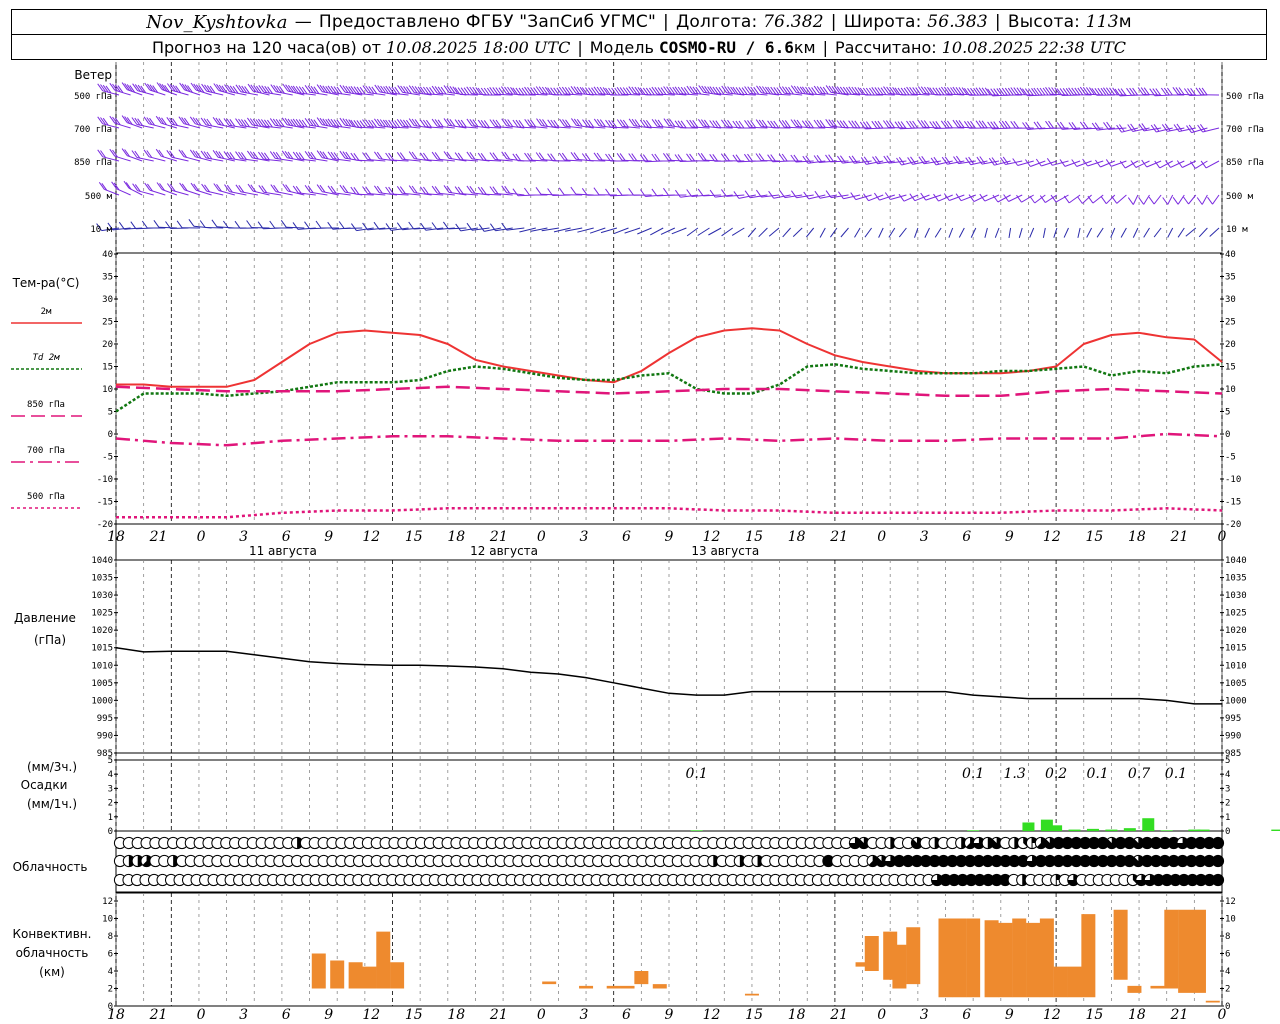 Image resolution: width=1280 pixels, height=1024 pixels. Describe the element at coordinates (694, 796) in the screenshot. I see `precipitation-panel: 5 5 4 4 3 3 2 2 1 1 0 0 0.1 0.1 1.3 0.2 0.1 0.7 0.1` at that location.